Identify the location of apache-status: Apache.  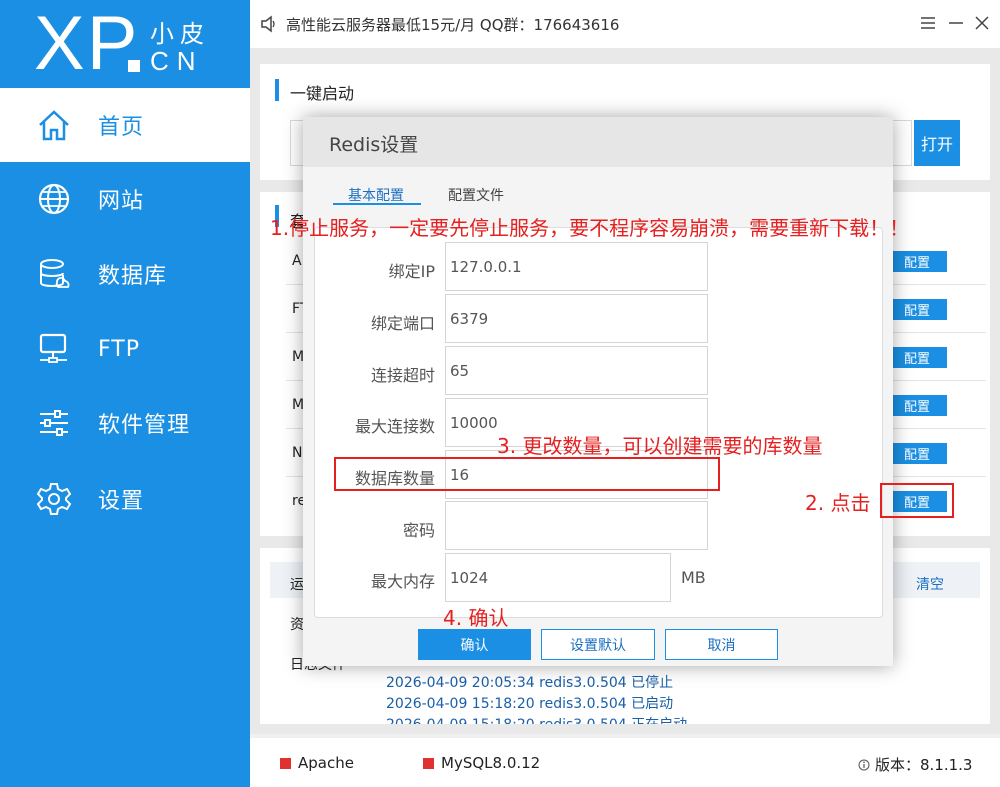
(317, 763).